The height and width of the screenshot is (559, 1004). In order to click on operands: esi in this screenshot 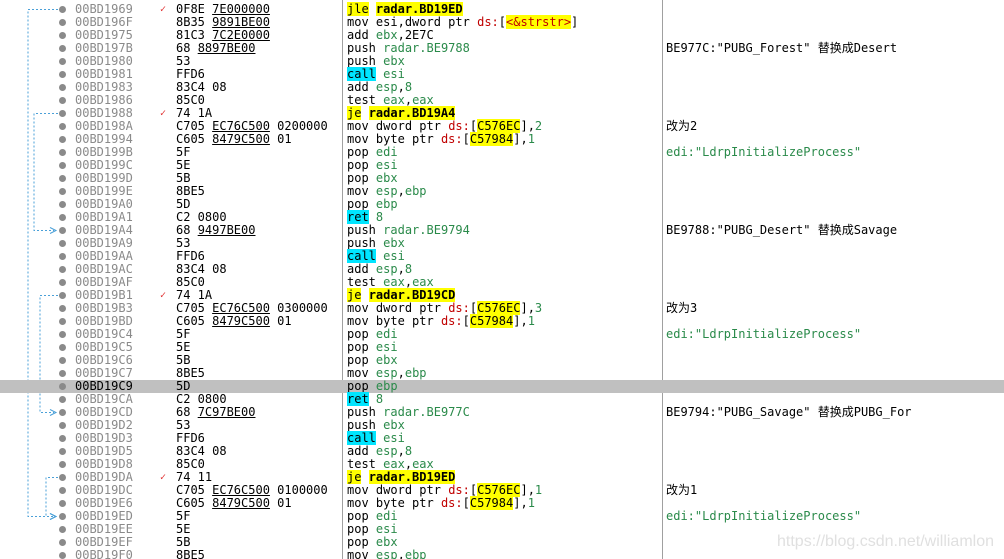, I will do `click(394, 256)`.